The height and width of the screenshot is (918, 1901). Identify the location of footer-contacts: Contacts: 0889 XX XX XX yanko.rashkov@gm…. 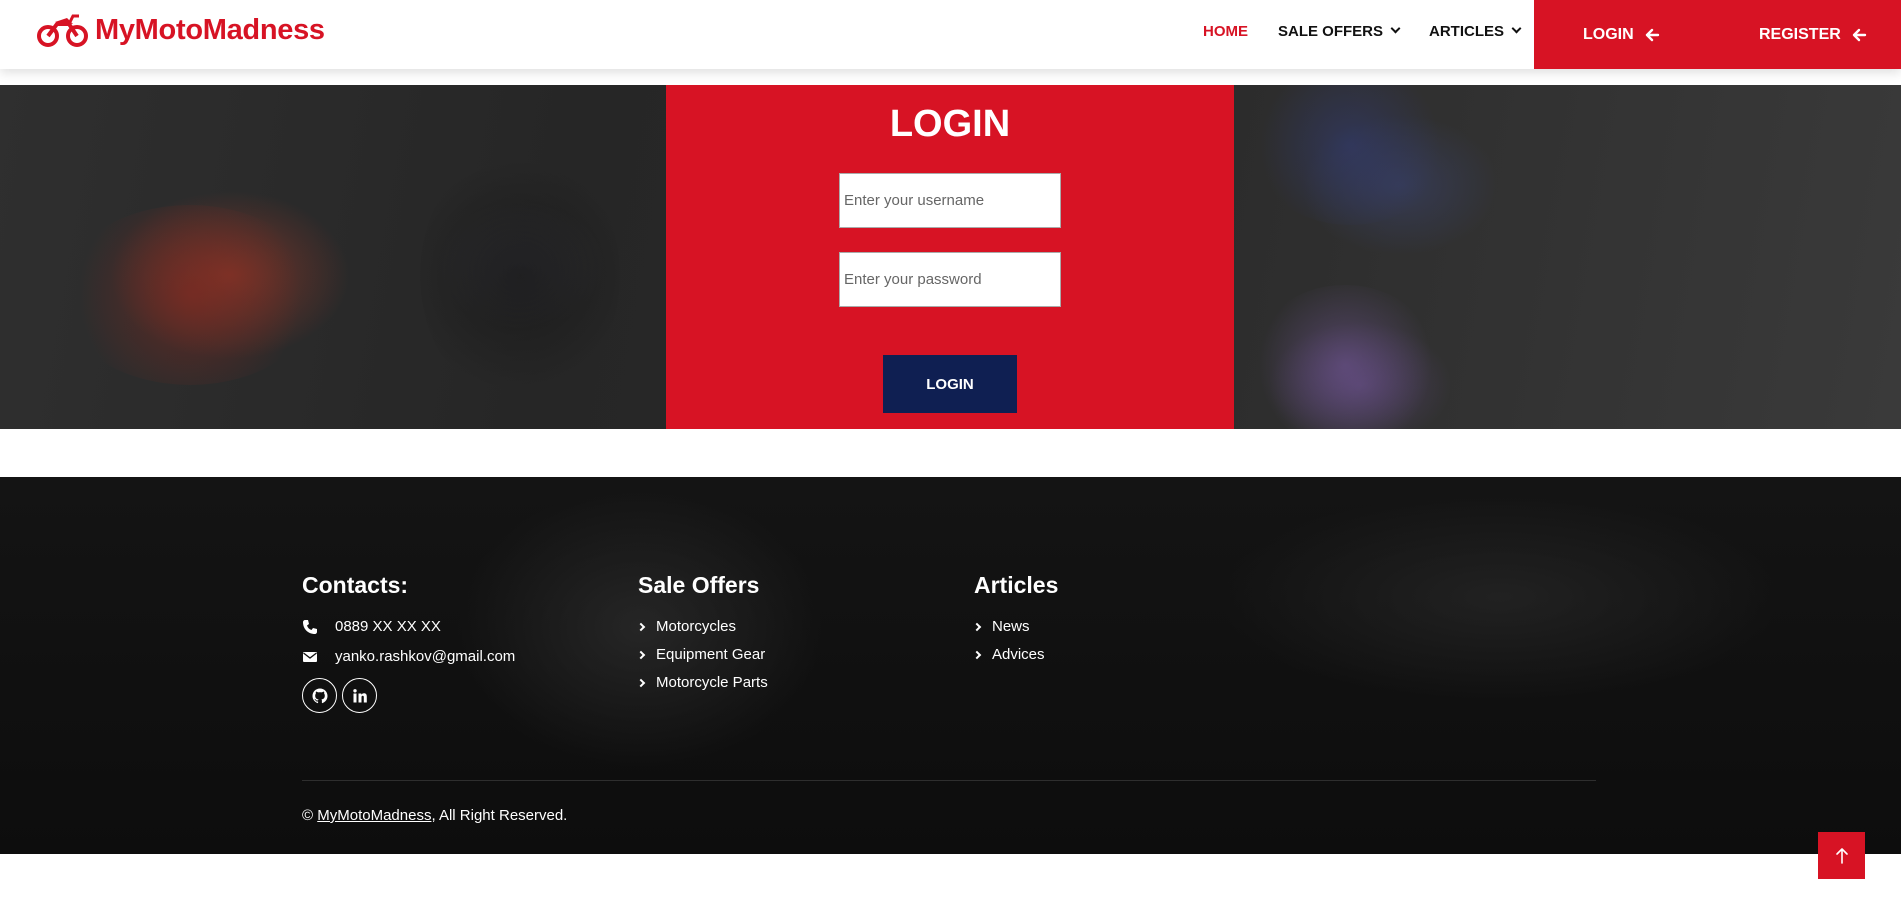
(408, 642).